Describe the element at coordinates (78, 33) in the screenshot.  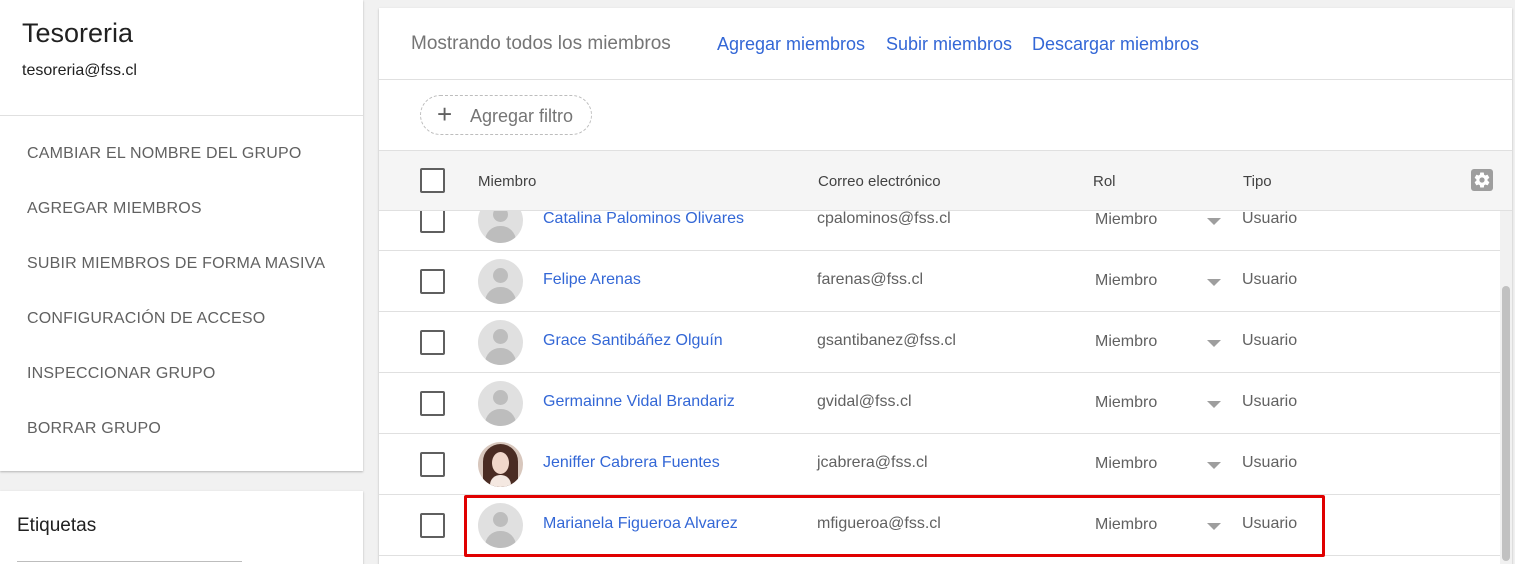
I see `group-name: Tesoreria` at that location.